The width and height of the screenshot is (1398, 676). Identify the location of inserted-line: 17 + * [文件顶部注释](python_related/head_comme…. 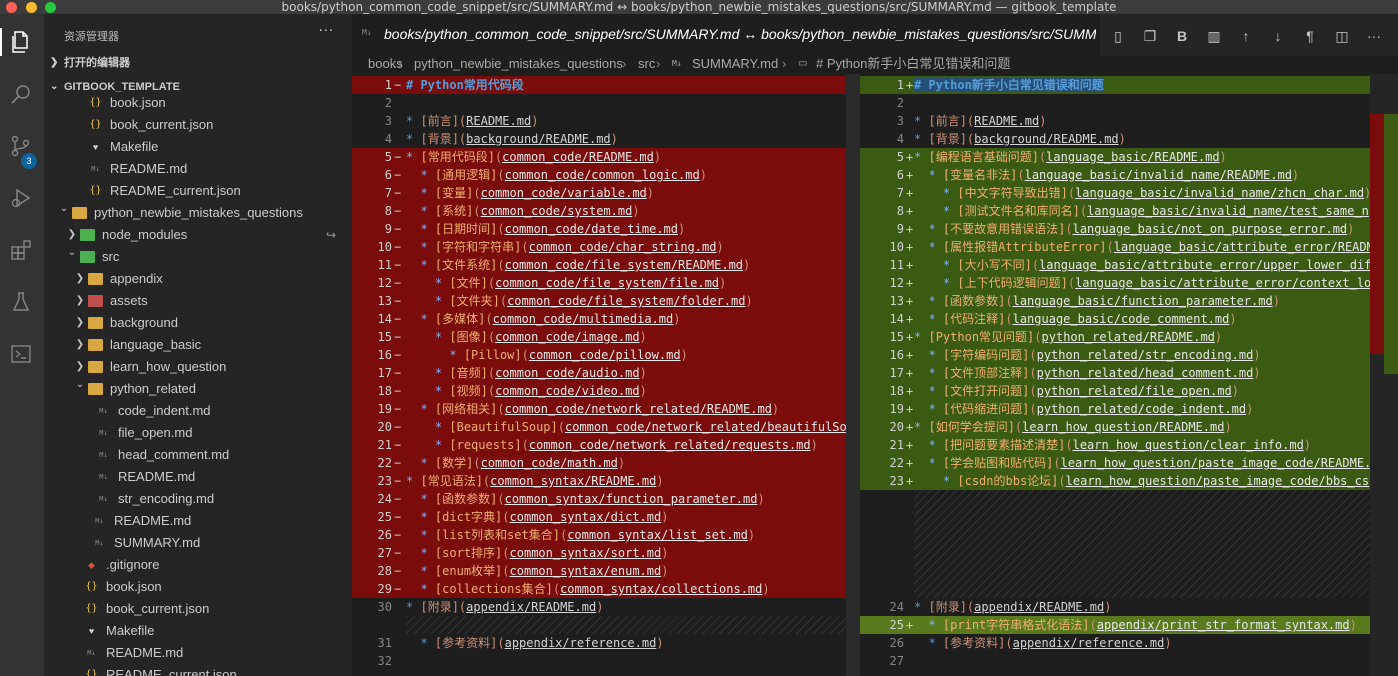
(1115, 373).